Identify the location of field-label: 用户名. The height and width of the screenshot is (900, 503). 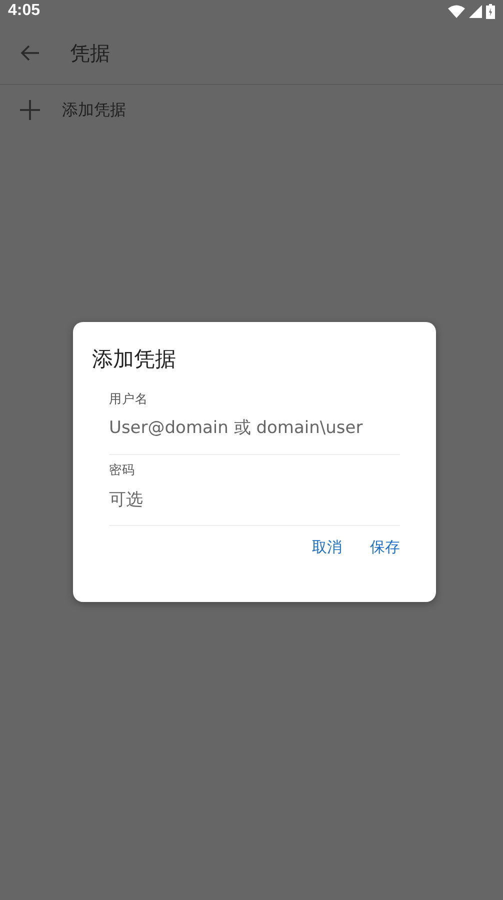
(129, 399).